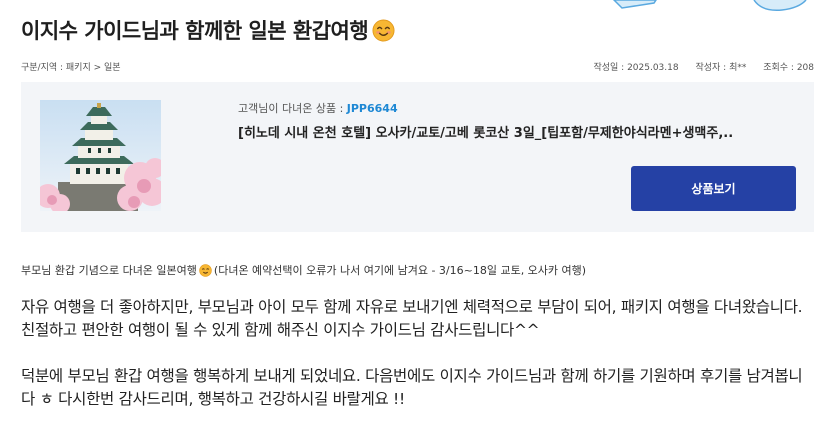 The height and width of the screenshot is (439, 824). I want to click on product-label-text: 고객님이 다녀온 상품 :, so click(291, 108).